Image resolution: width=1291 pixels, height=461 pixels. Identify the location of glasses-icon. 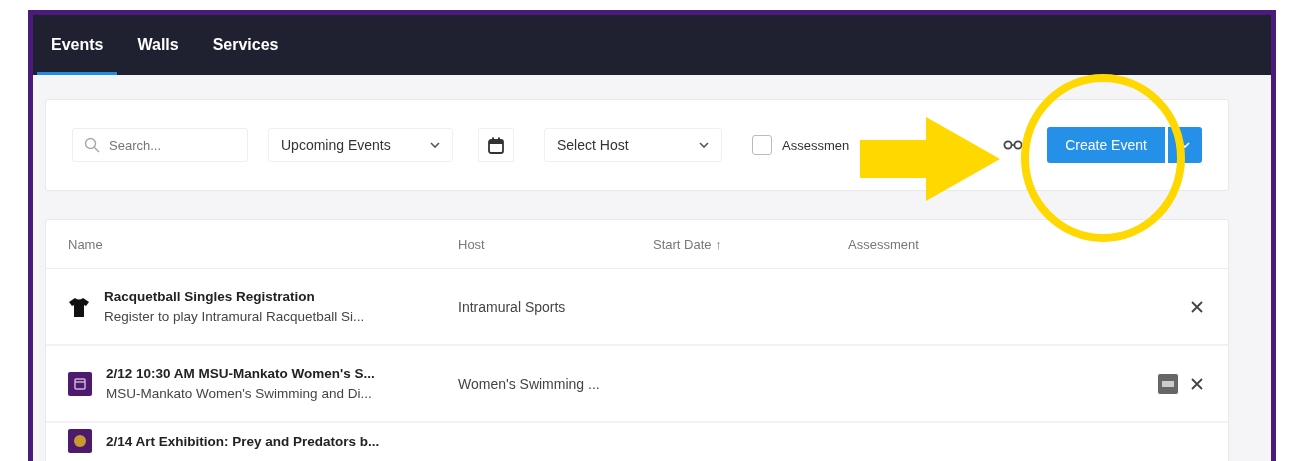
(1013, 145).